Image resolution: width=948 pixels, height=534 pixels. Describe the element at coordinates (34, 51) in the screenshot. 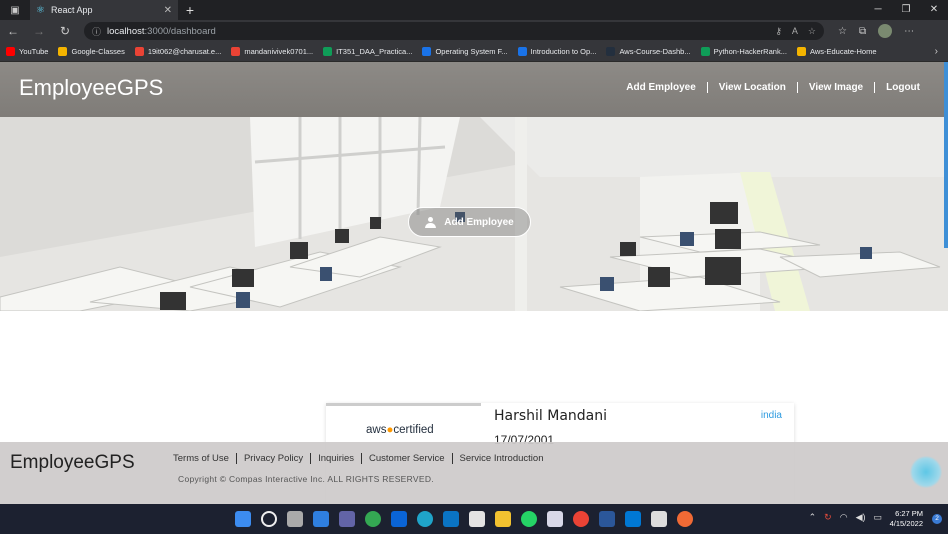

I see `bookmark-label: YouTube` at that location.